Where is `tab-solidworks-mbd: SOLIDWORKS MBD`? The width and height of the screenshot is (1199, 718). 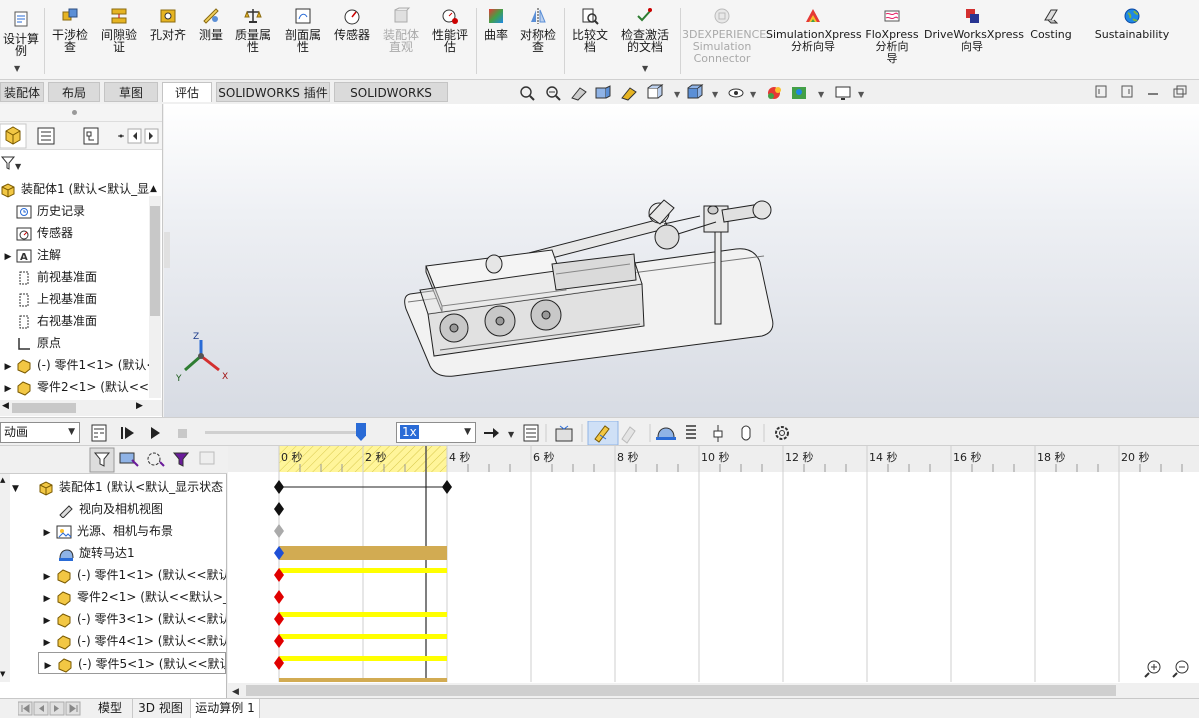
tab-solidworks-mbd: SOLIDWORKS MBD is located at coordinates (391, 101).